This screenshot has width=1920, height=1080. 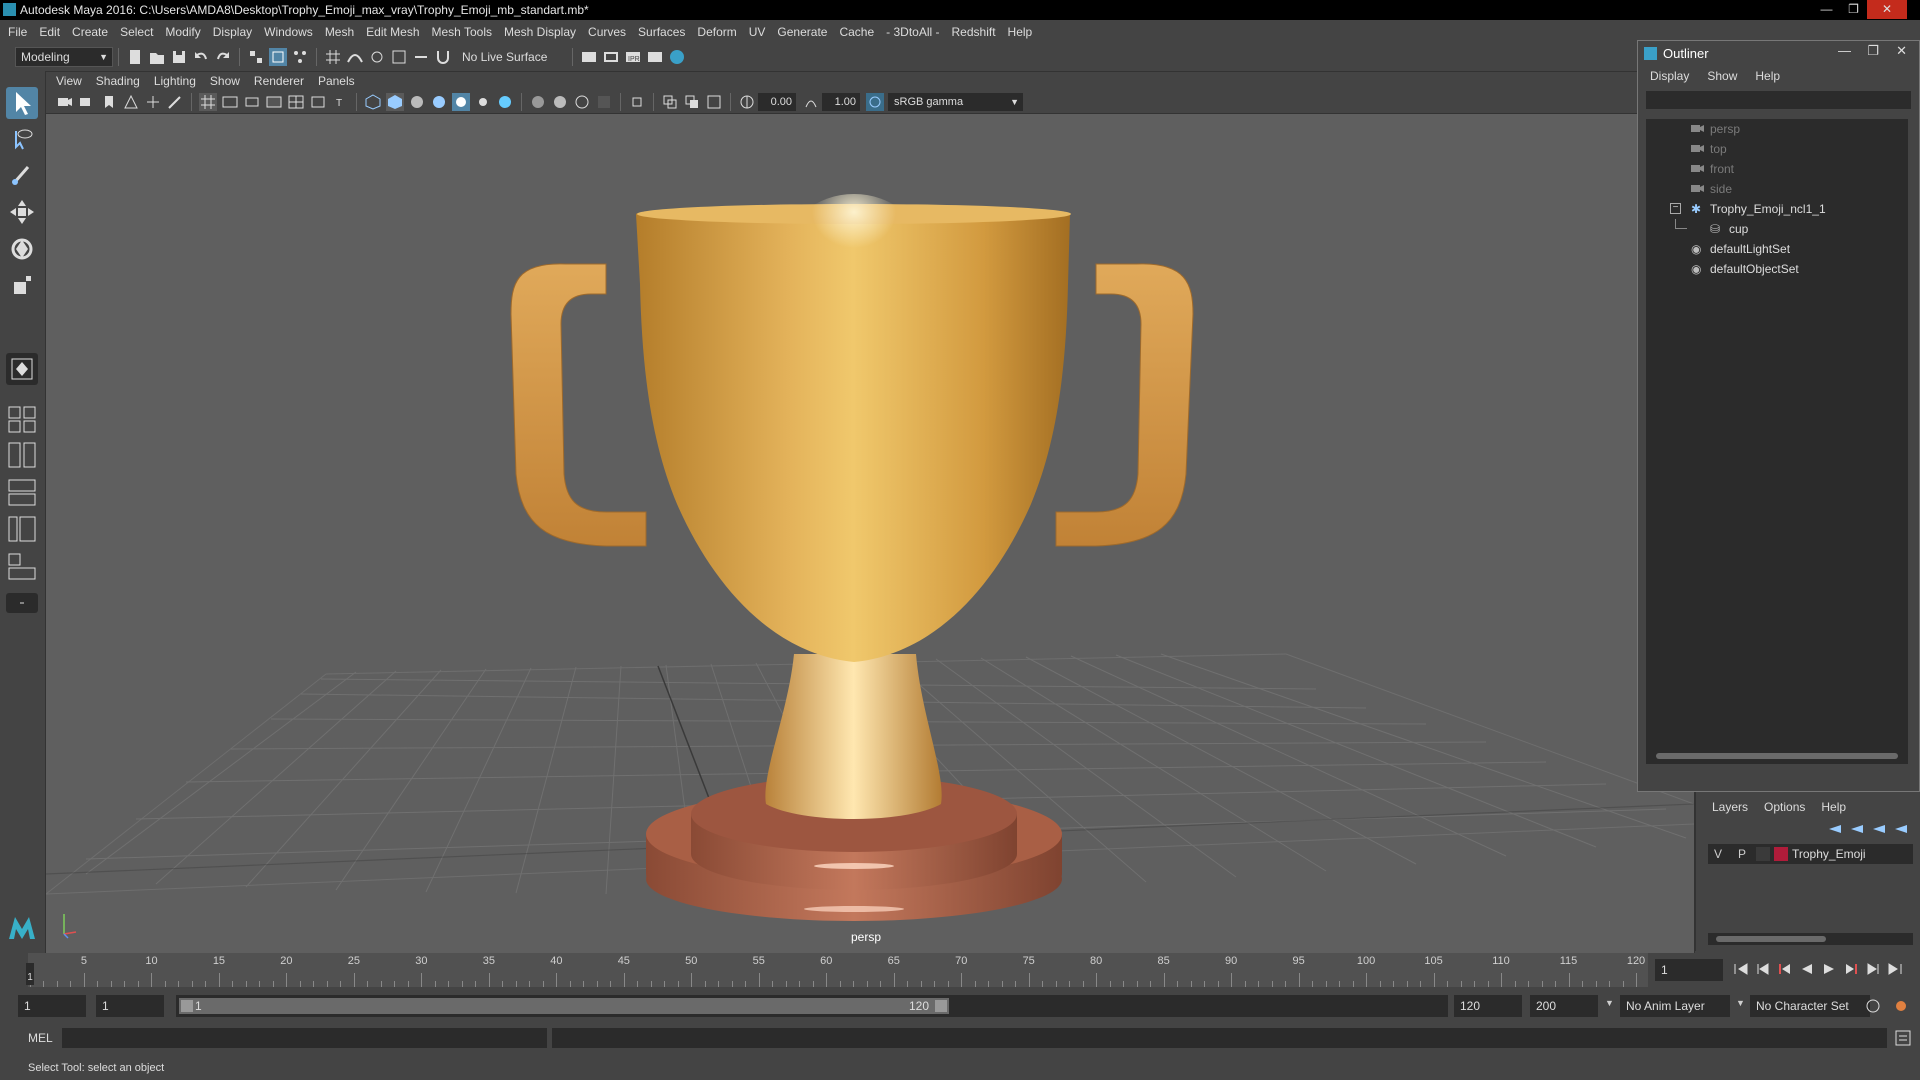 I want to click on outliner-menu-display: Display, so click(x=1669, y=76).